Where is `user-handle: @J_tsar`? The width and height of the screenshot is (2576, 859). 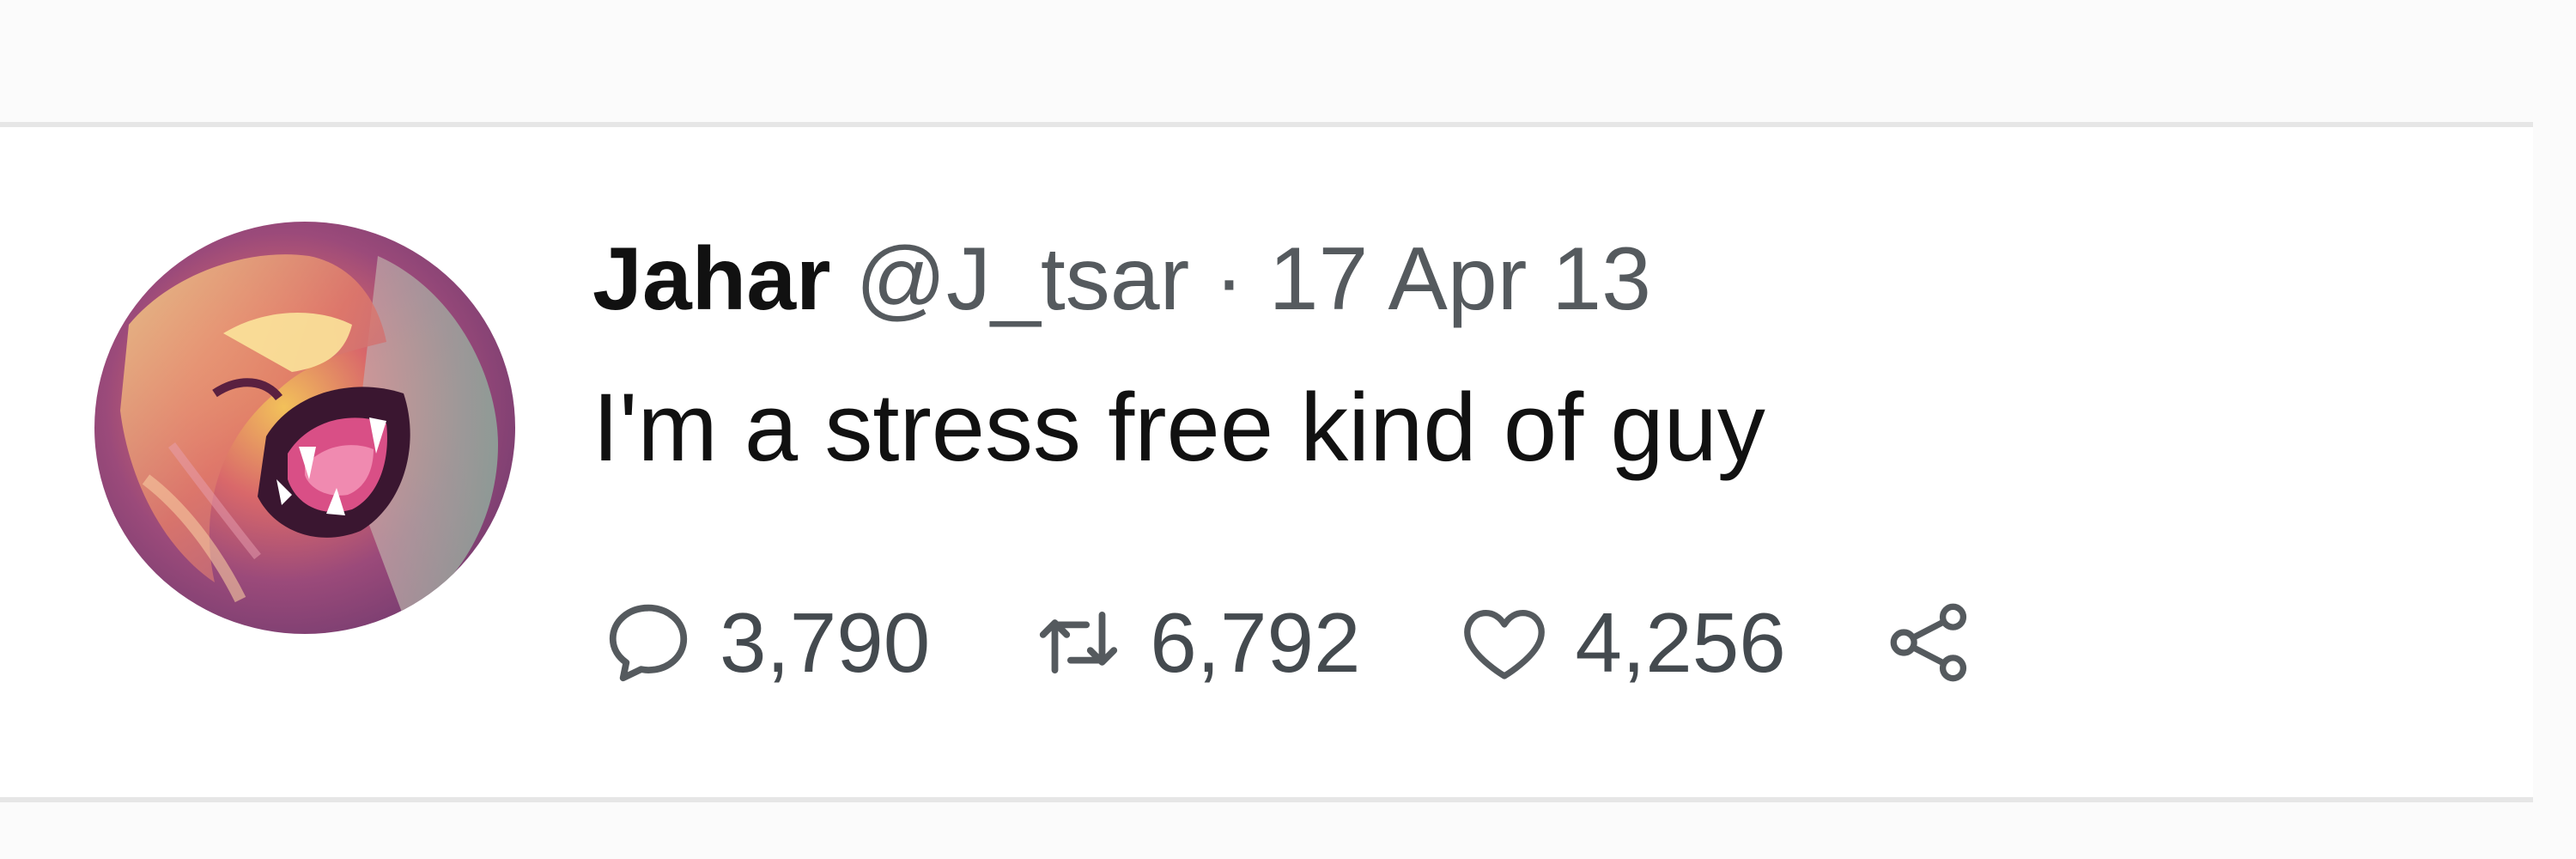
user-handle: @J_tsar is located at coordinates (1022, 279).